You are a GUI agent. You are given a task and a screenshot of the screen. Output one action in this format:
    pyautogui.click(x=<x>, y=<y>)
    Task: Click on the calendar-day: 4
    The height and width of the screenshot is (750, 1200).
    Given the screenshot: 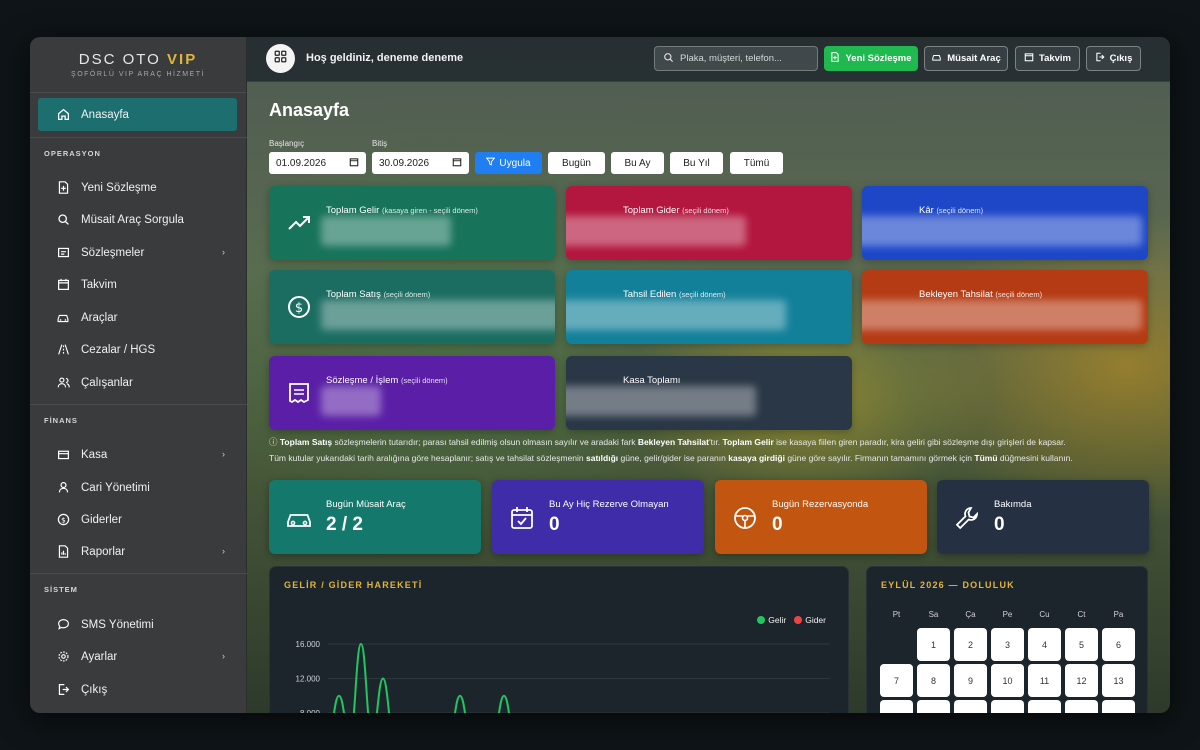 What is the action you would take?
    pyautogui.click(x=1044, y=644)
    